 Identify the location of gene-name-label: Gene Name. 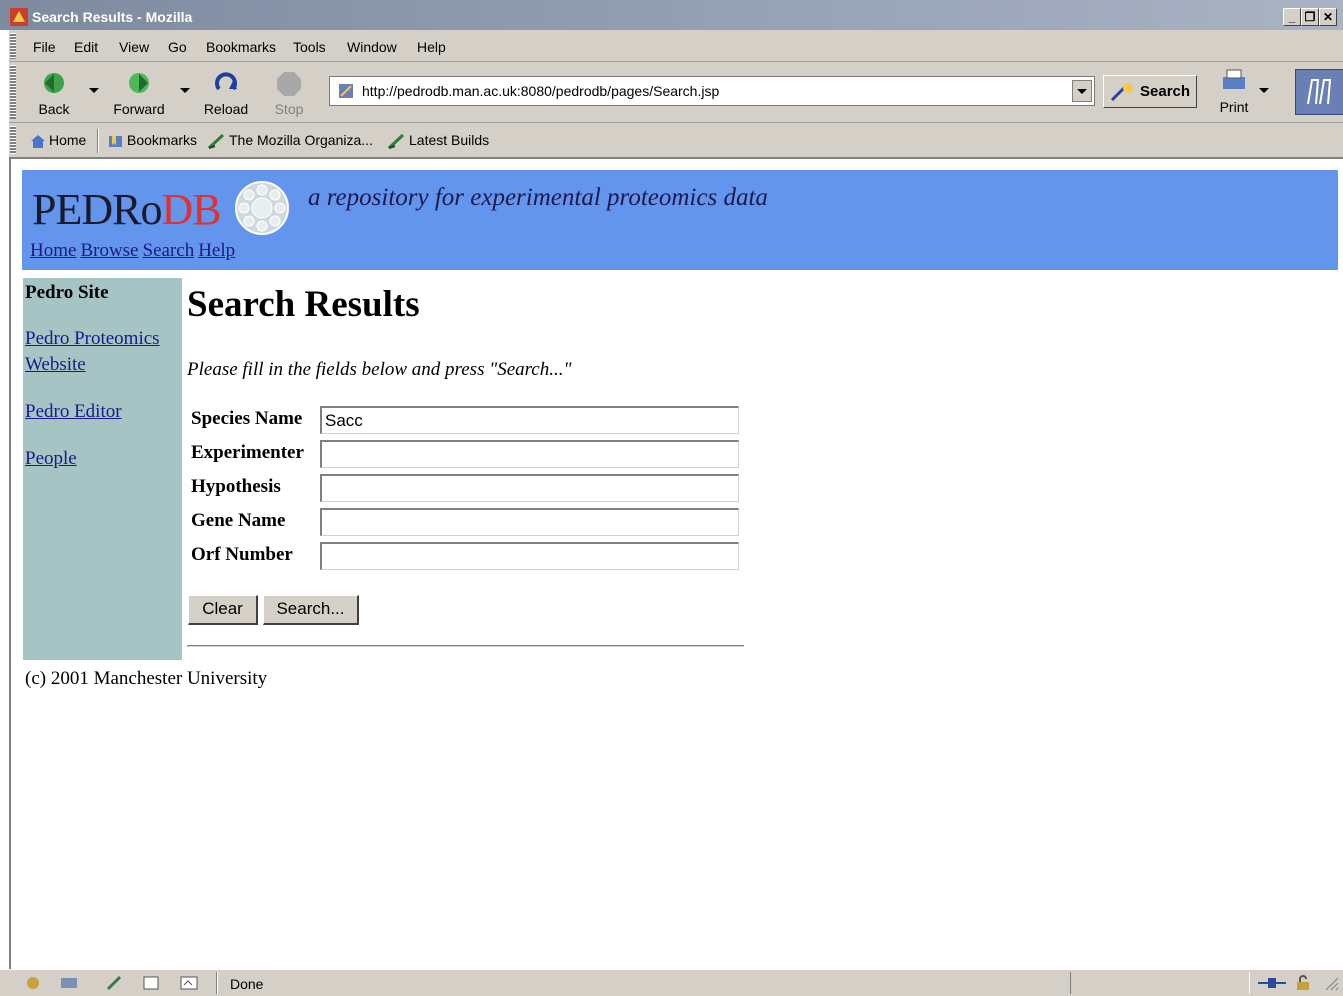
(238, 520).